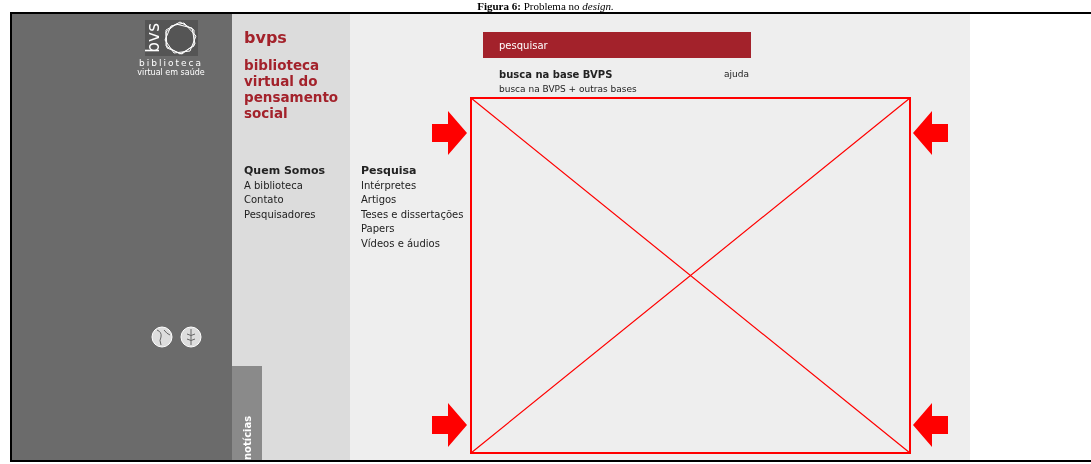  What do you see at coordinates (419, 214) in the screenshot?
I see `menu-link: Teses e dissertações` at bounding box center [419, 214].